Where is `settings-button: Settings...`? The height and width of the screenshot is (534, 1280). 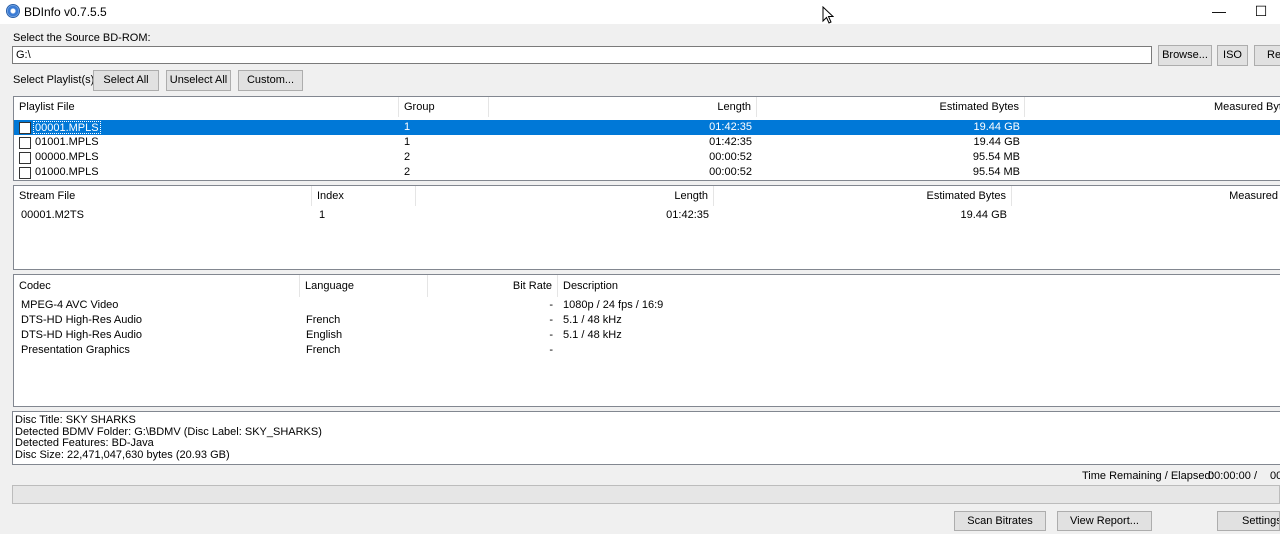
settings-button: Settings... is located at coordinates (1248, 521).